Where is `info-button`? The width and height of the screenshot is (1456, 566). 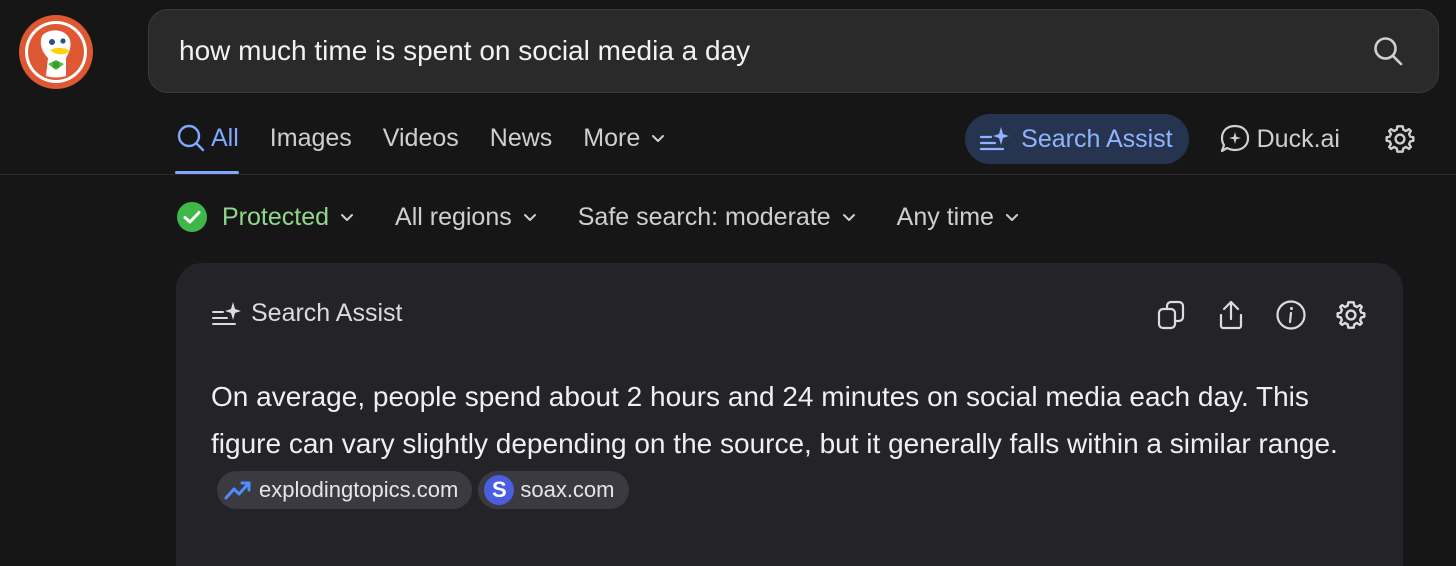 info-button is located at coordinates (1291, 315).